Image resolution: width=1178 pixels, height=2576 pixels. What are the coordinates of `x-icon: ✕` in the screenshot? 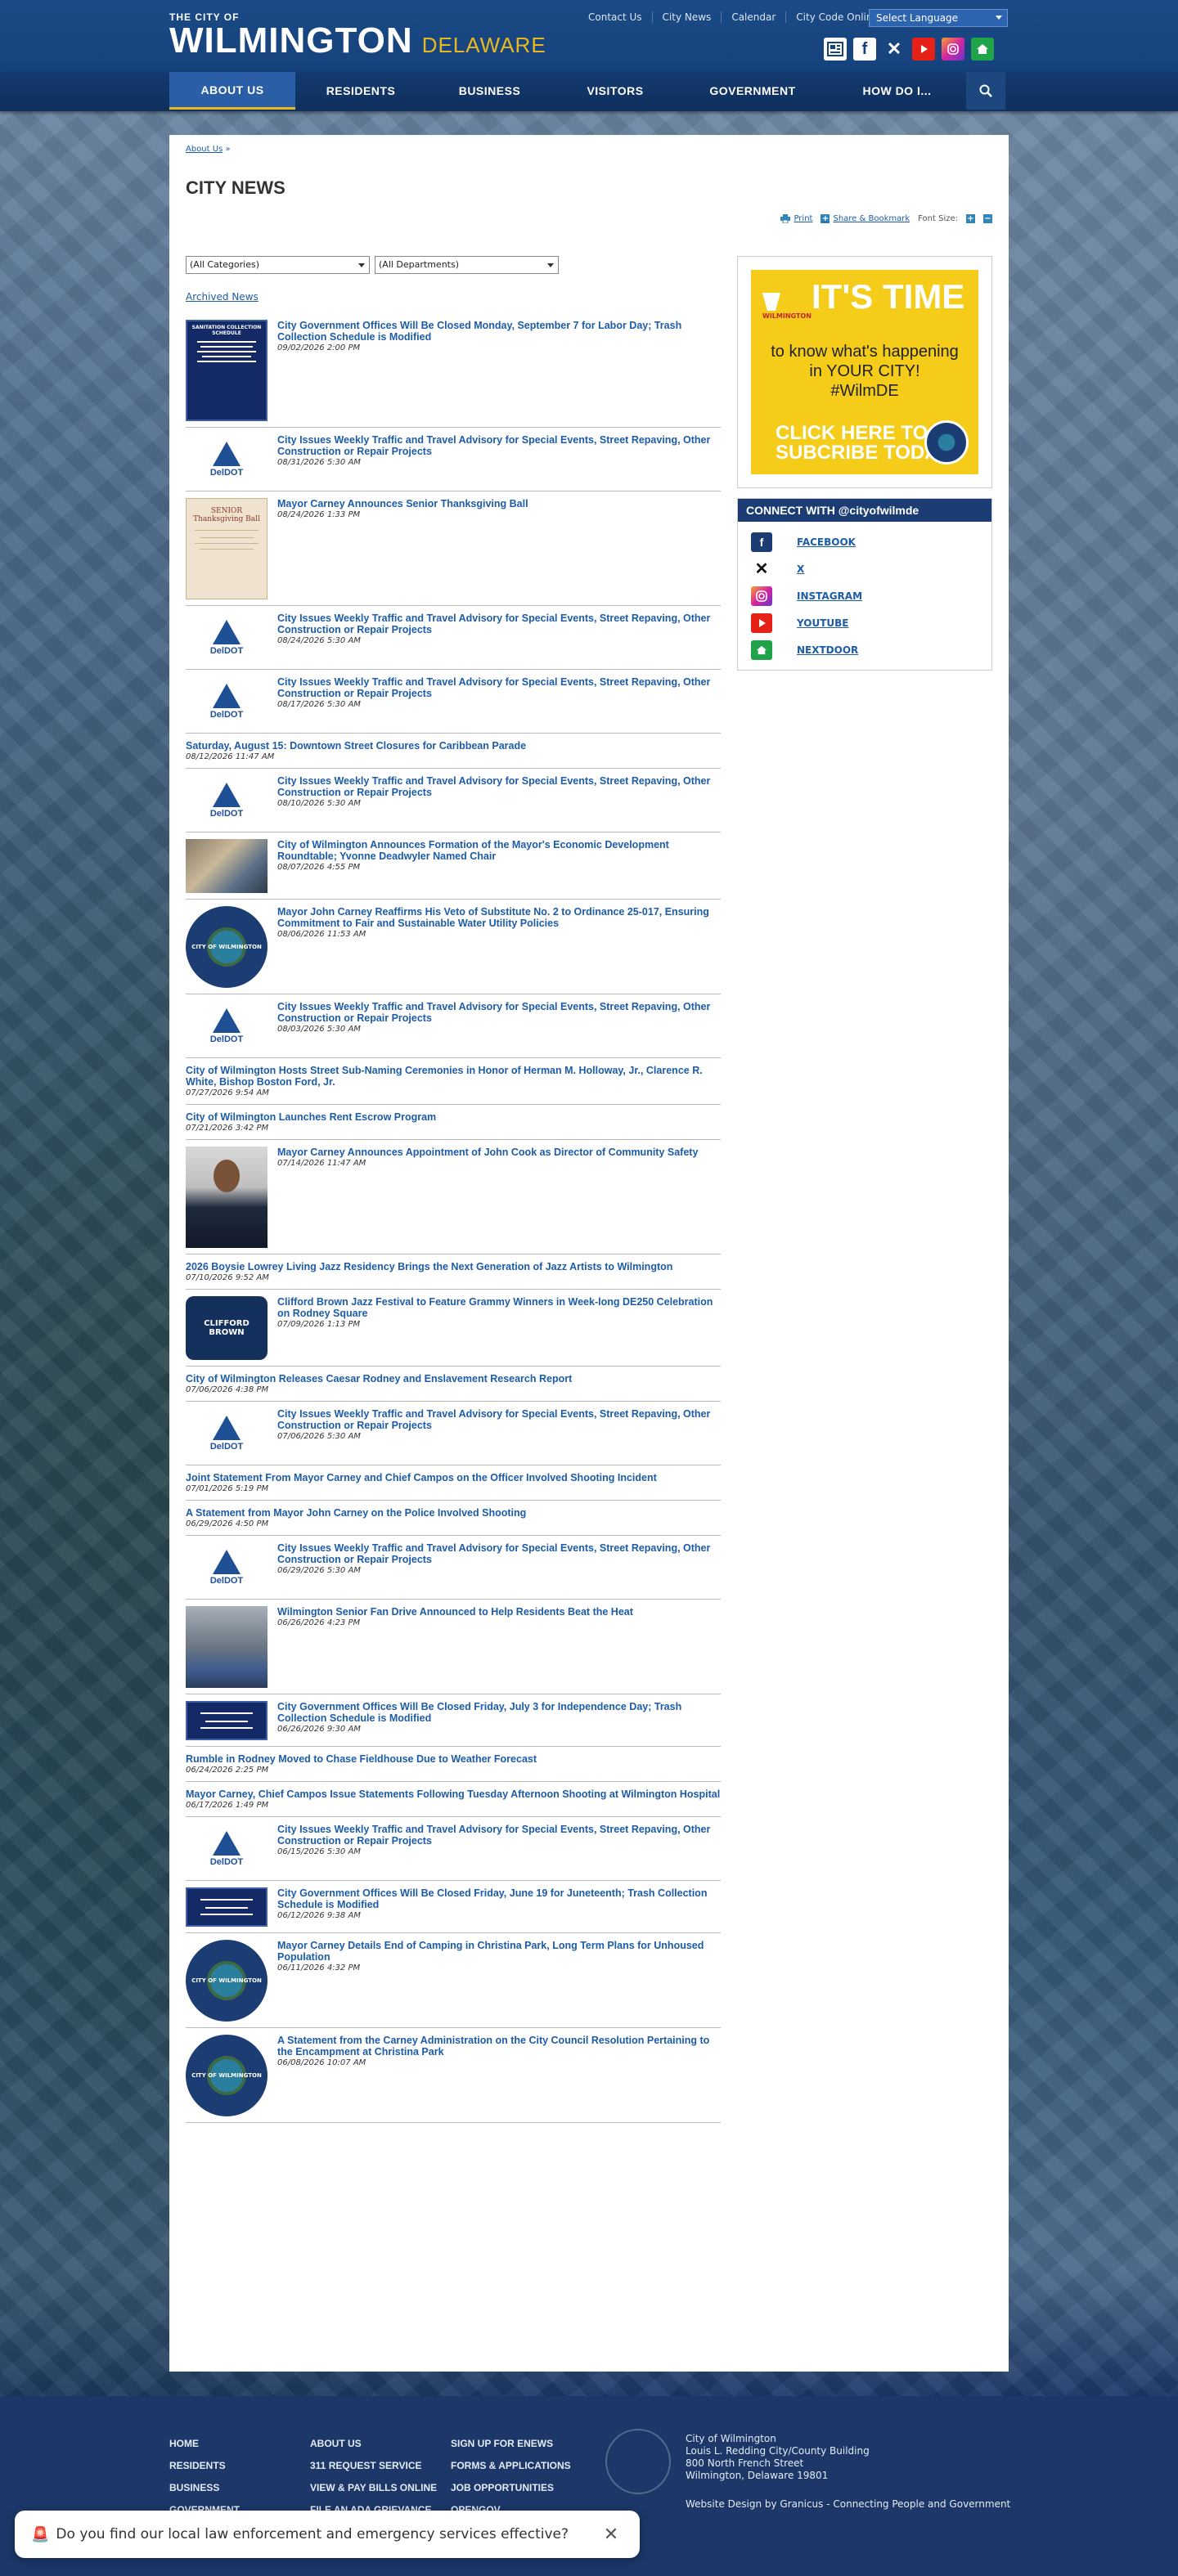 It's located at (894, 50).